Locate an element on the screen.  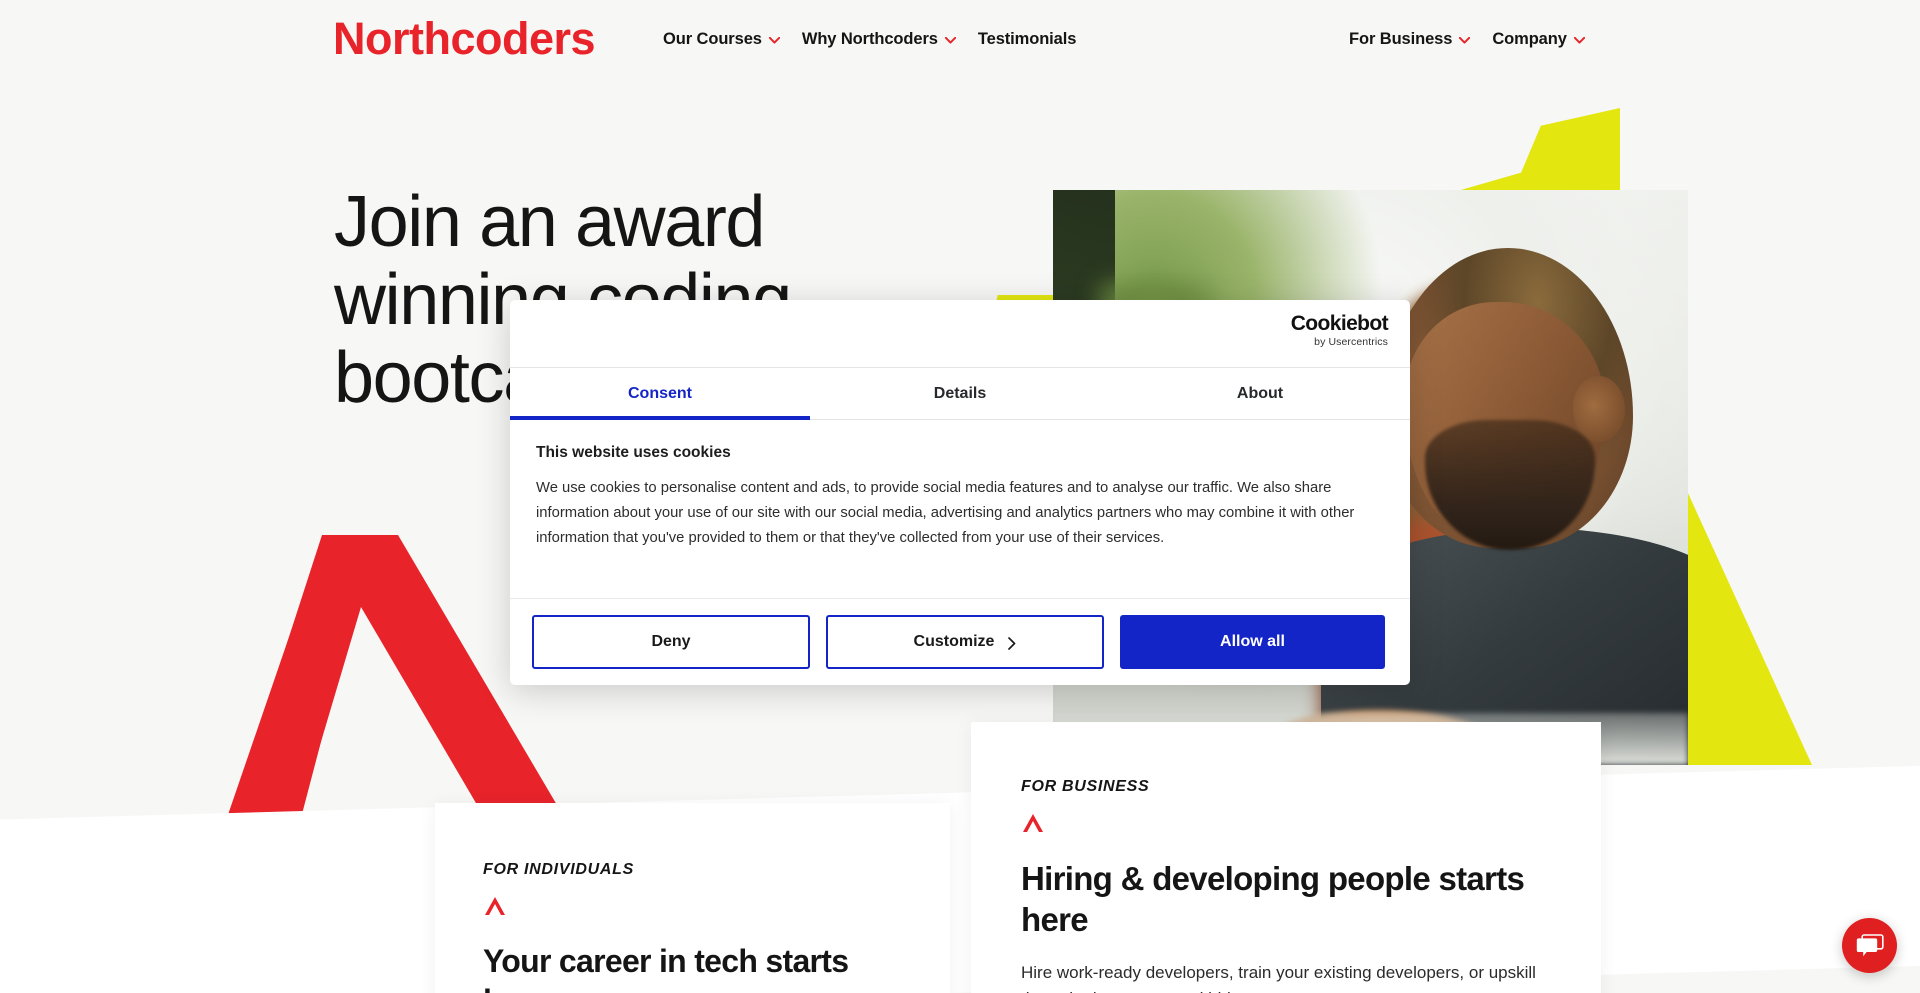
brand-logo: Northcoders is located at coordinates (464, 38).